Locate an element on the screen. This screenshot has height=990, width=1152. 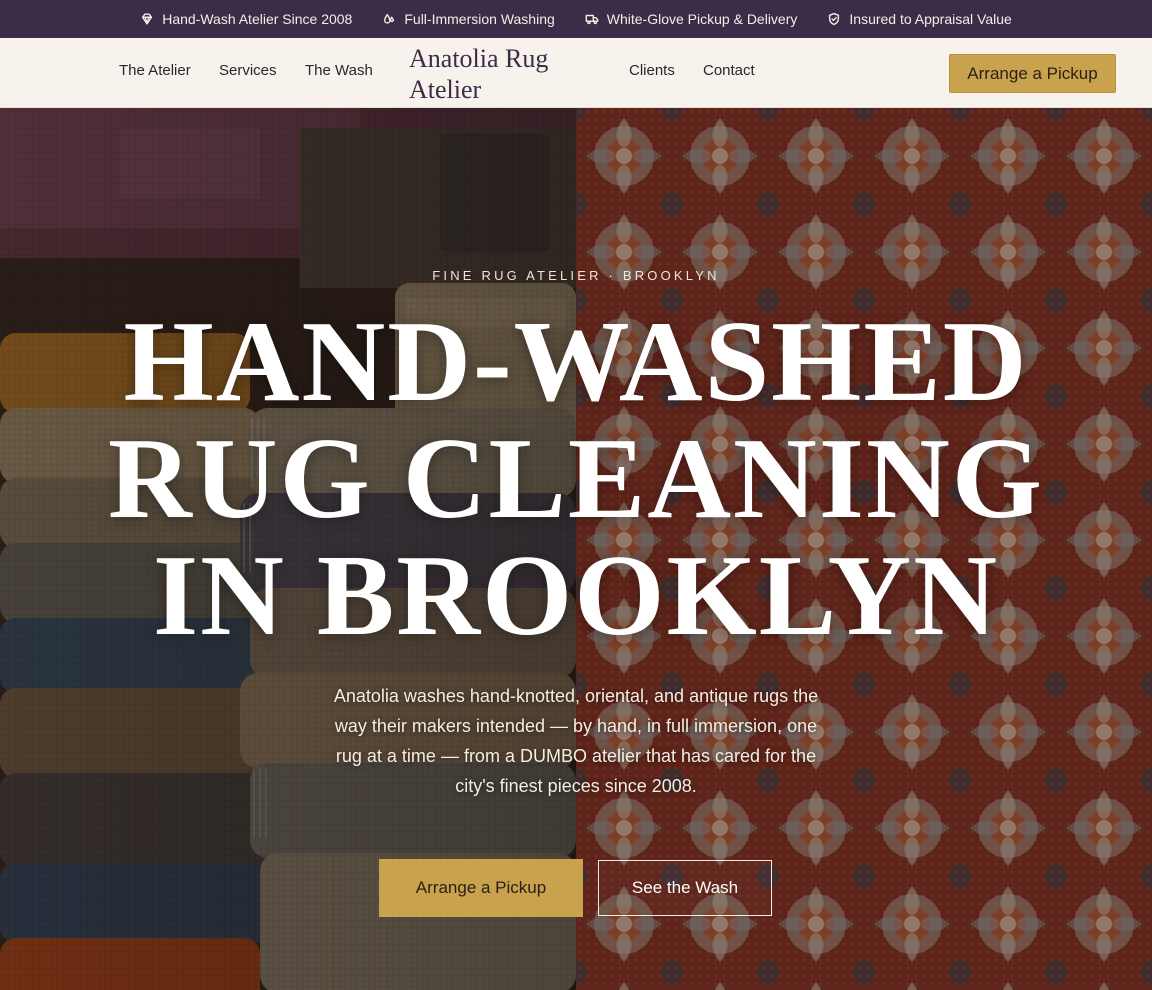
topbar-label-since: Hand-Wash Atelier Since 2008 is located at coordinates (257, 19).